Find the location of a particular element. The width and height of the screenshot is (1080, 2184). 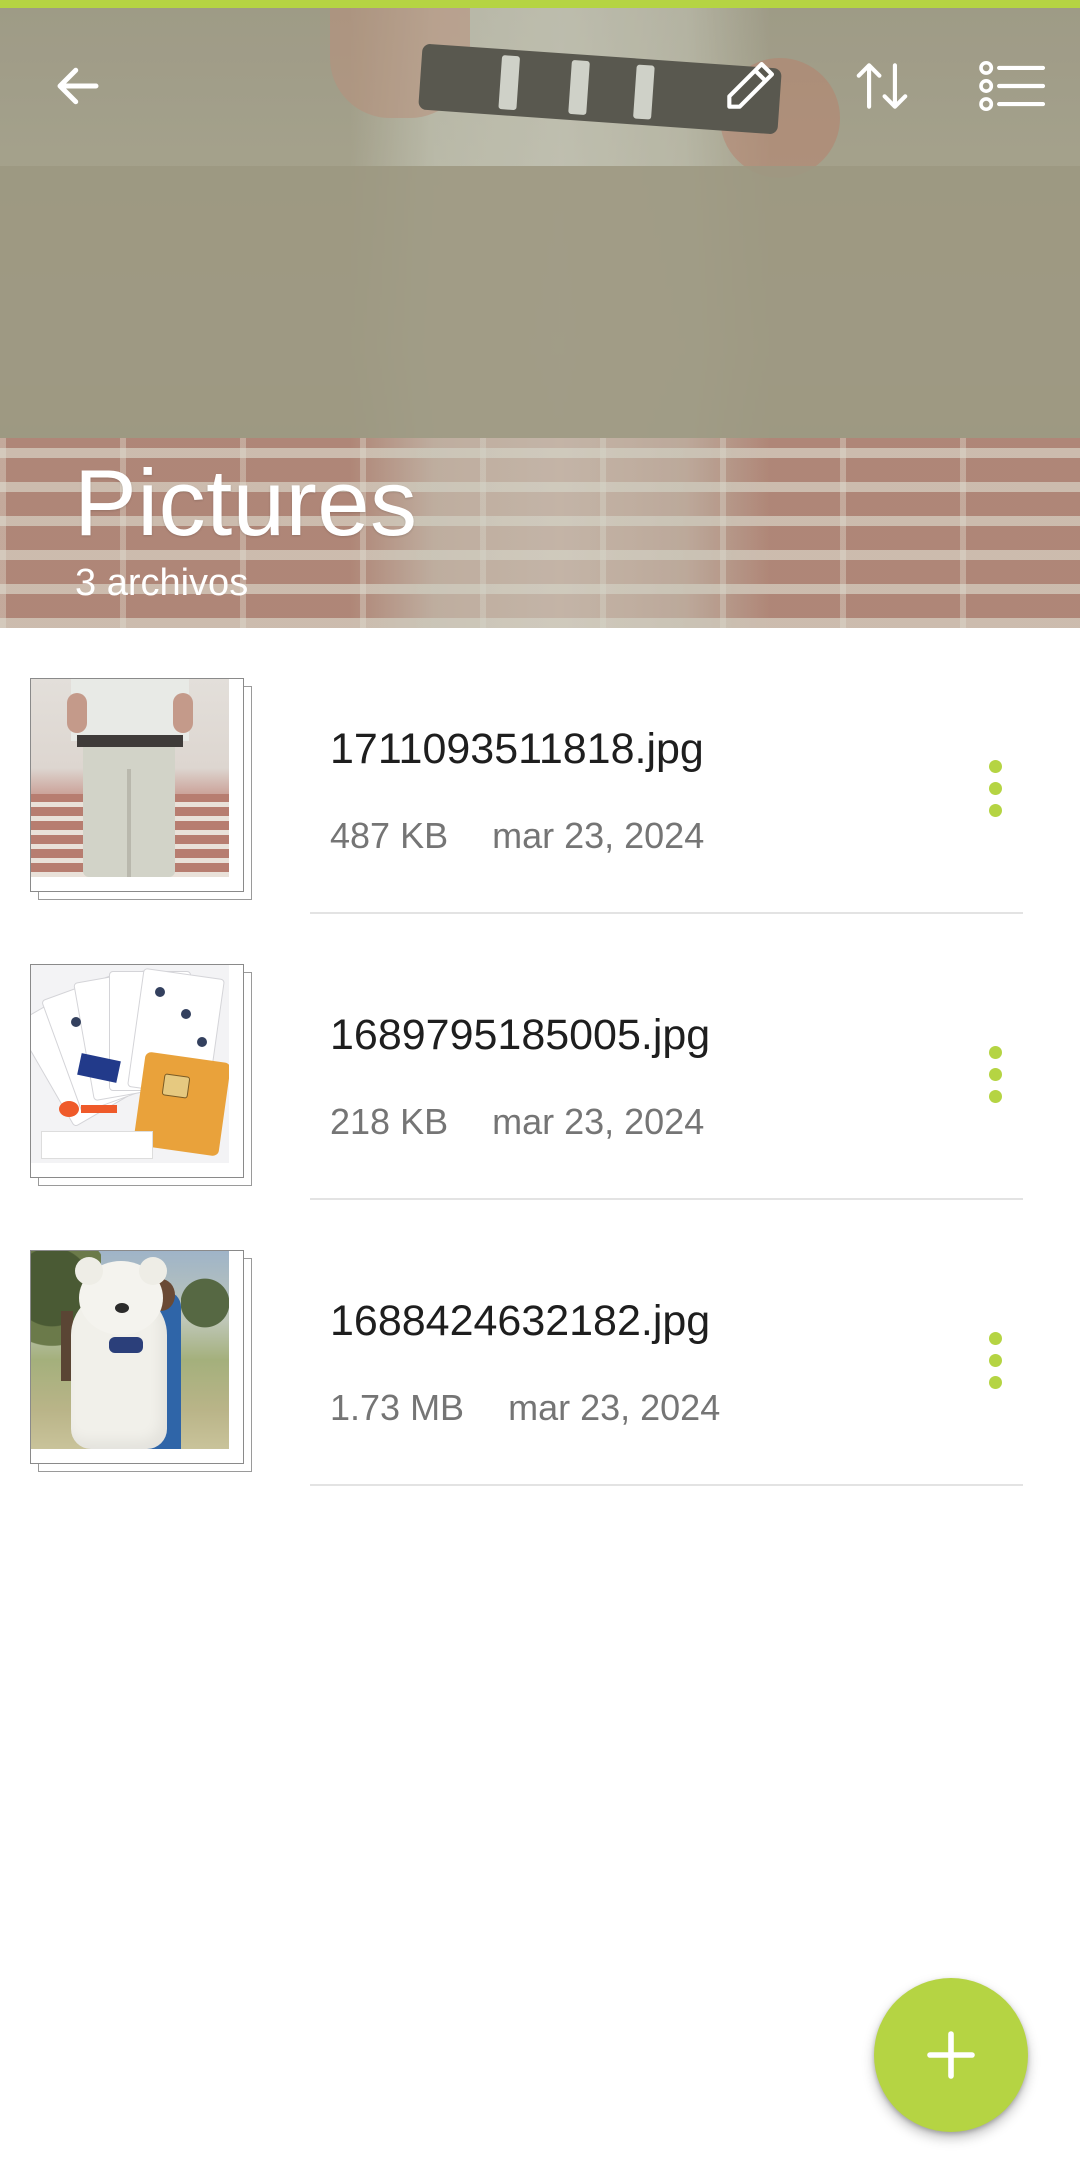

file-meta: 487 KB mar 23, 2024 is located at coordinates (517, 836).